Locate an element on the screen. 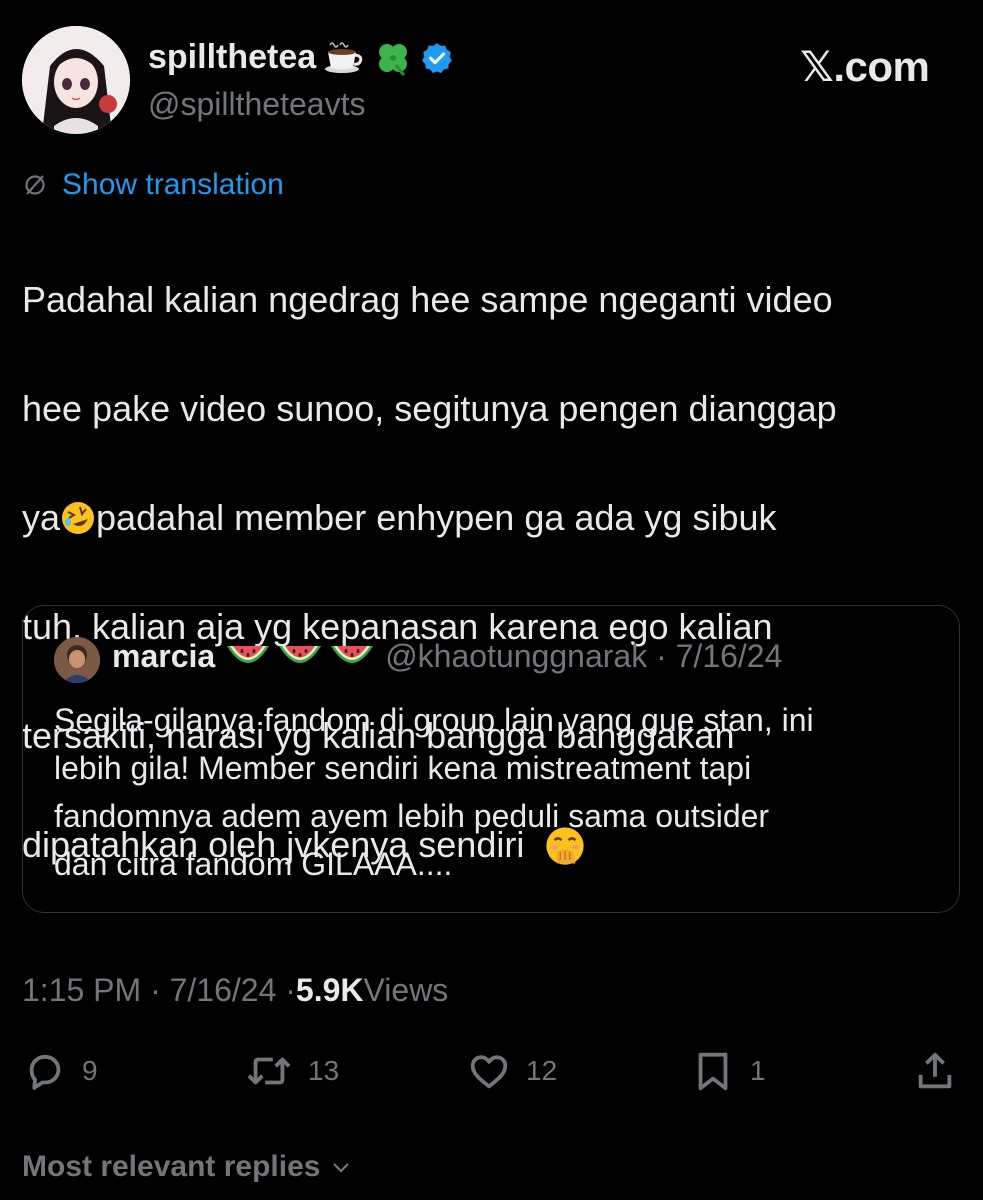 Image resolution: width=983 pixels, height=1200 pixels. profile-avatar is located at coordinates (76, 80).